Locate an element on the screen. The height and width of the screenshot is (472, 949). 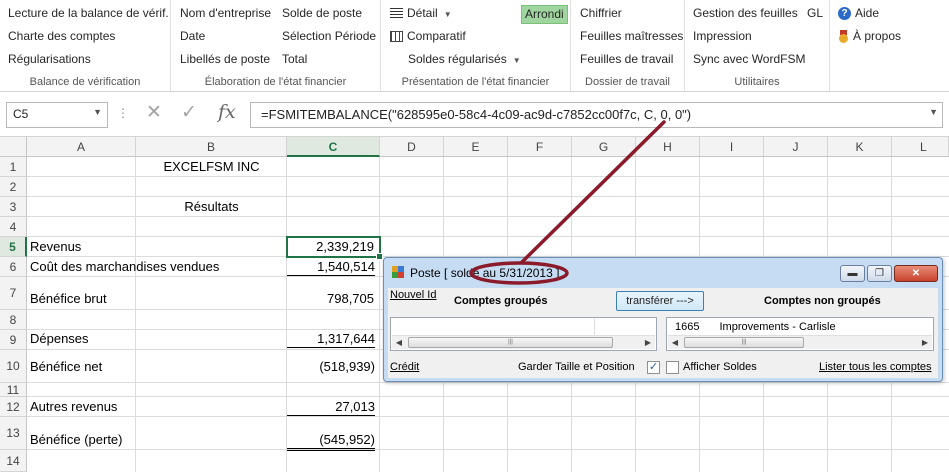
ribbon-item-feuilles-maitresses: Feuilles maîtresses is located at coordinates (631, 36).